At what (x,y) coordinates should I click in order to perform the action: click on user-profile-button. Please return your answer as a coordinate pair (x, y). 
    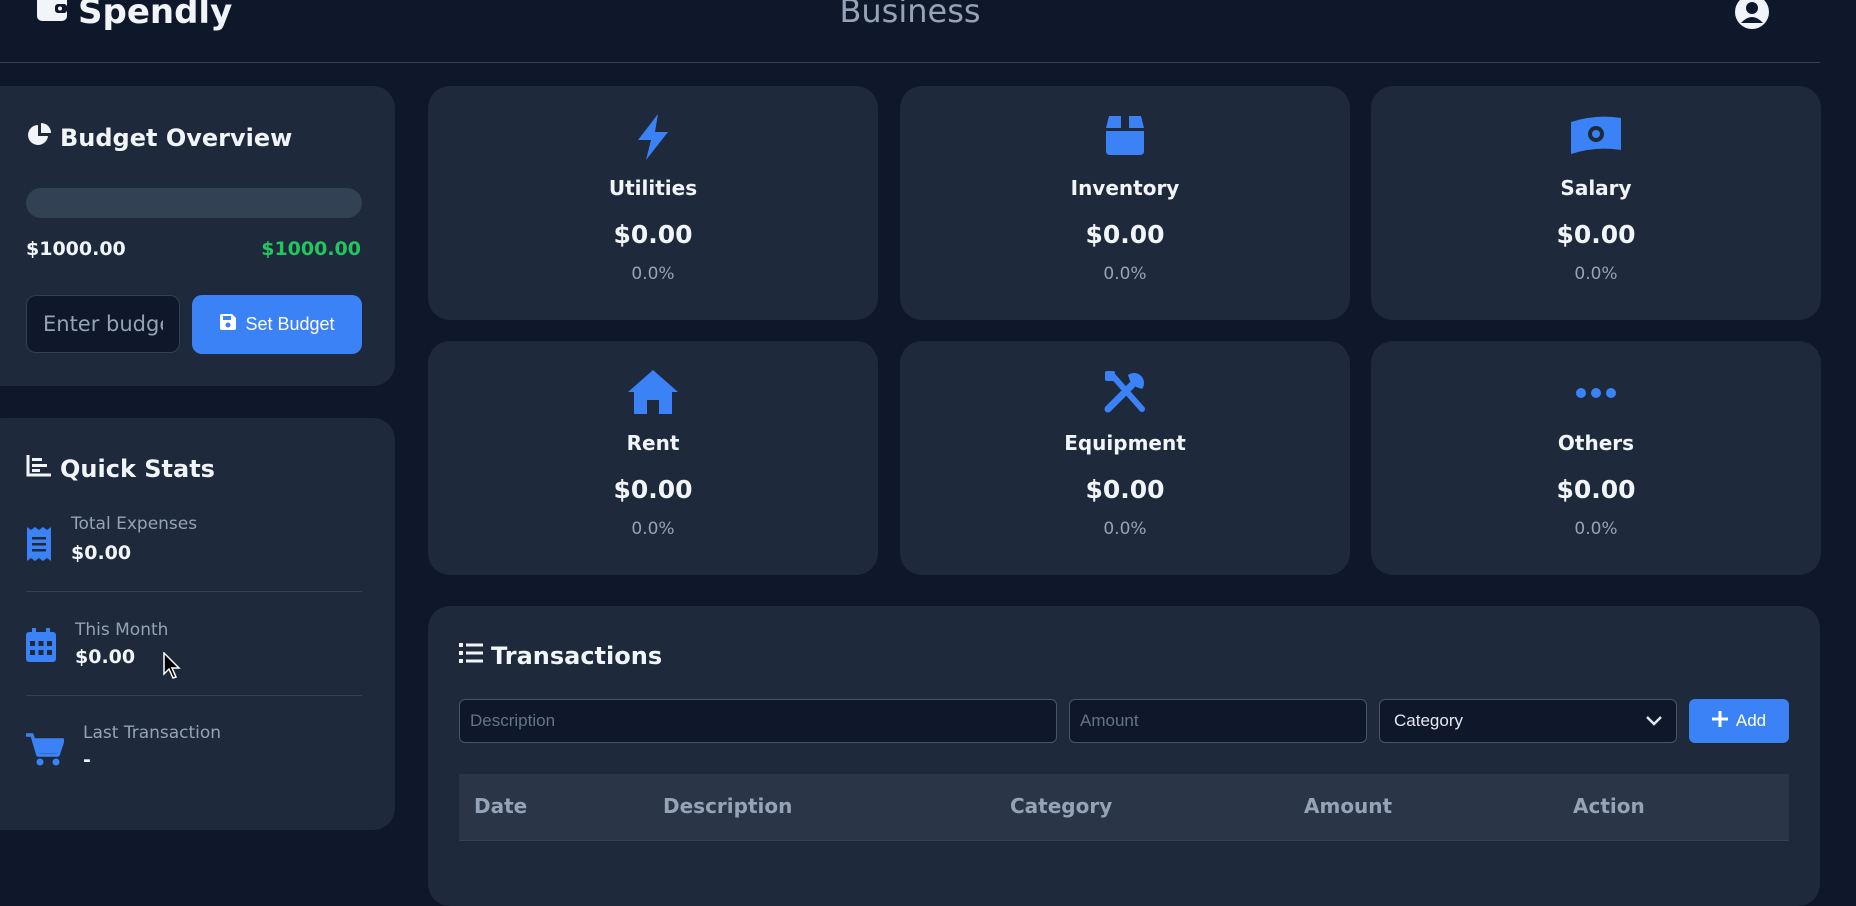
    Looking at the image, I should click on (1752, 17).